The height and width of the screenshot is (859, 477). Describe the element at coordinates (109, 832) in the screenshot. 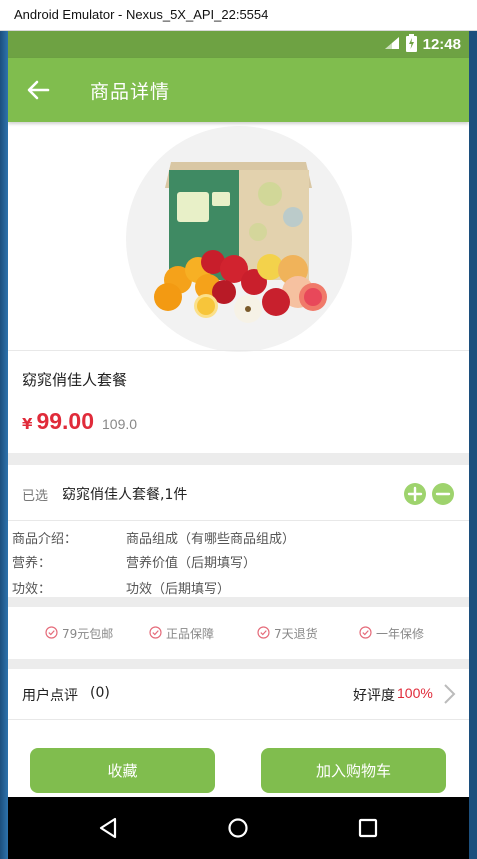

I see `triangle-back-icon` at that location.